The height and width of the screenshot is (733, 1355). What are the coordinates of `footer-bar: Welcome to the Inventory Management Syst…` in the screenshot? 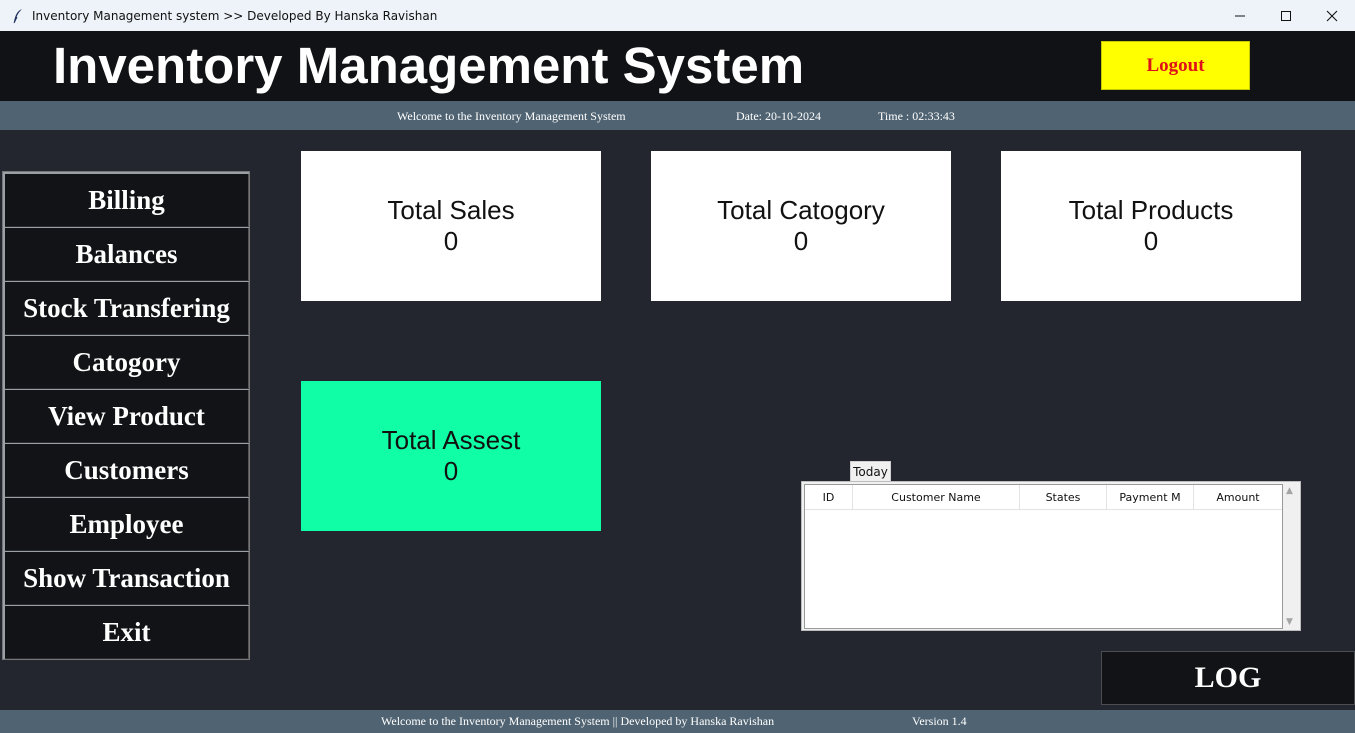 It's located at (677, 721).